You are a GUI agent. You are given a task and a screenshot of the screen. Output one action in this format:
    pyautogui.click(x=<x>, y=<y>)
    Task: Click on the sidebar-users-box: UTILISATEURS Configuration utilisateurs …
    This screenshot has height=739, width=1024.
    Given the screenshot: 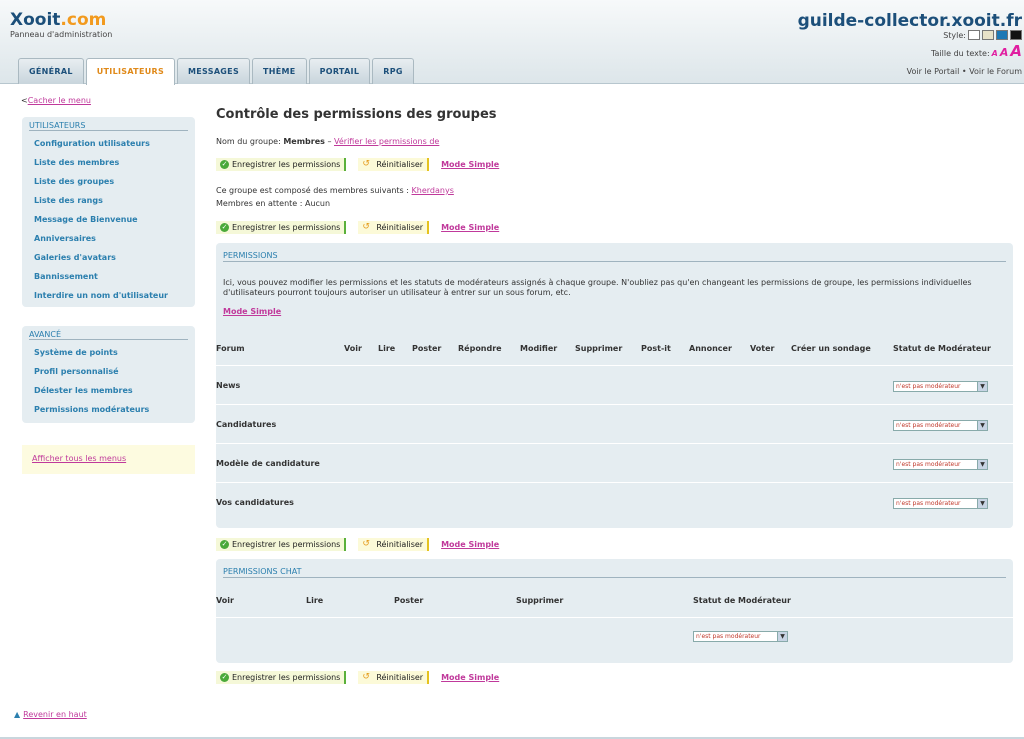 What is the action you would take?
    pyautogui.click(x=108, y=212)
    